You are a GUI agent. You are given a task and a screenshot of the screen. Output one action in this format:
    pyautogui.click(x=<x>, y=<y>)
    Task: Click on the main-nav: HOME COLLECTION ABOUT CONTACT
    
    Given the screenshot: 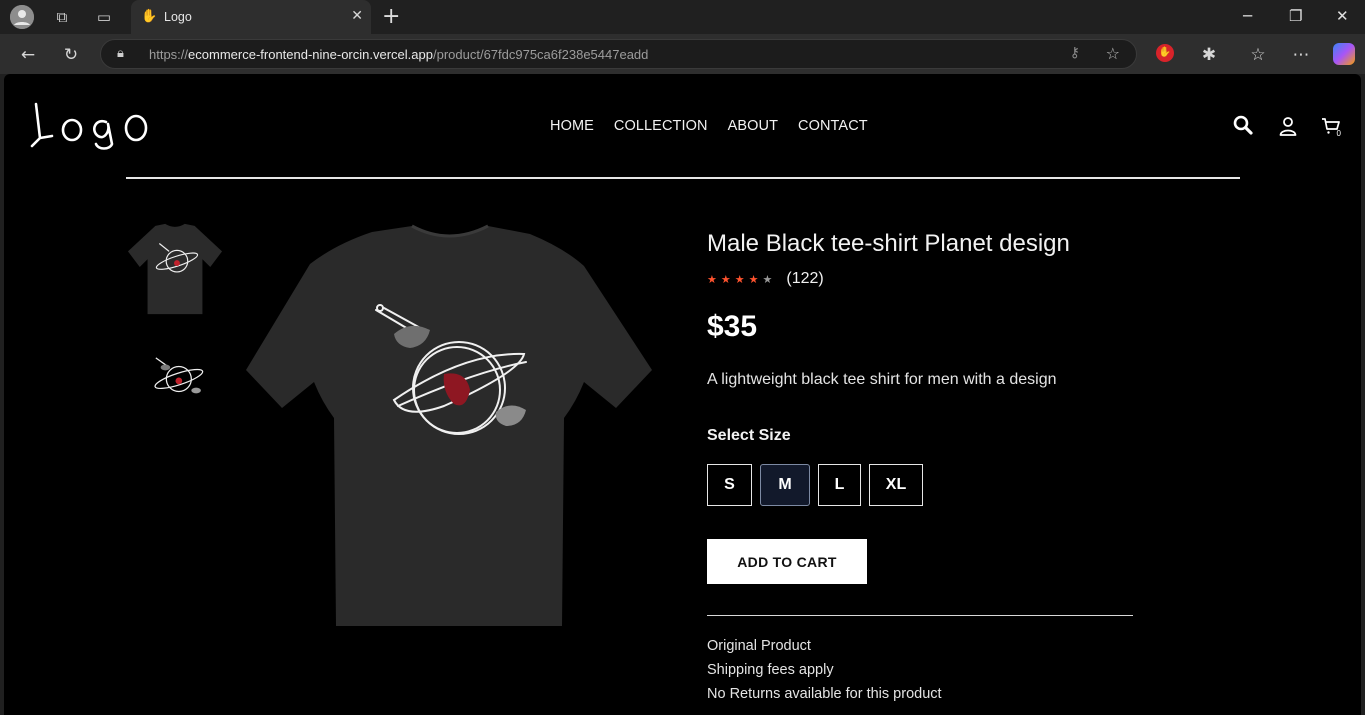 What is the action you would take?
    pyautogui.click(x=709, y=126)
    